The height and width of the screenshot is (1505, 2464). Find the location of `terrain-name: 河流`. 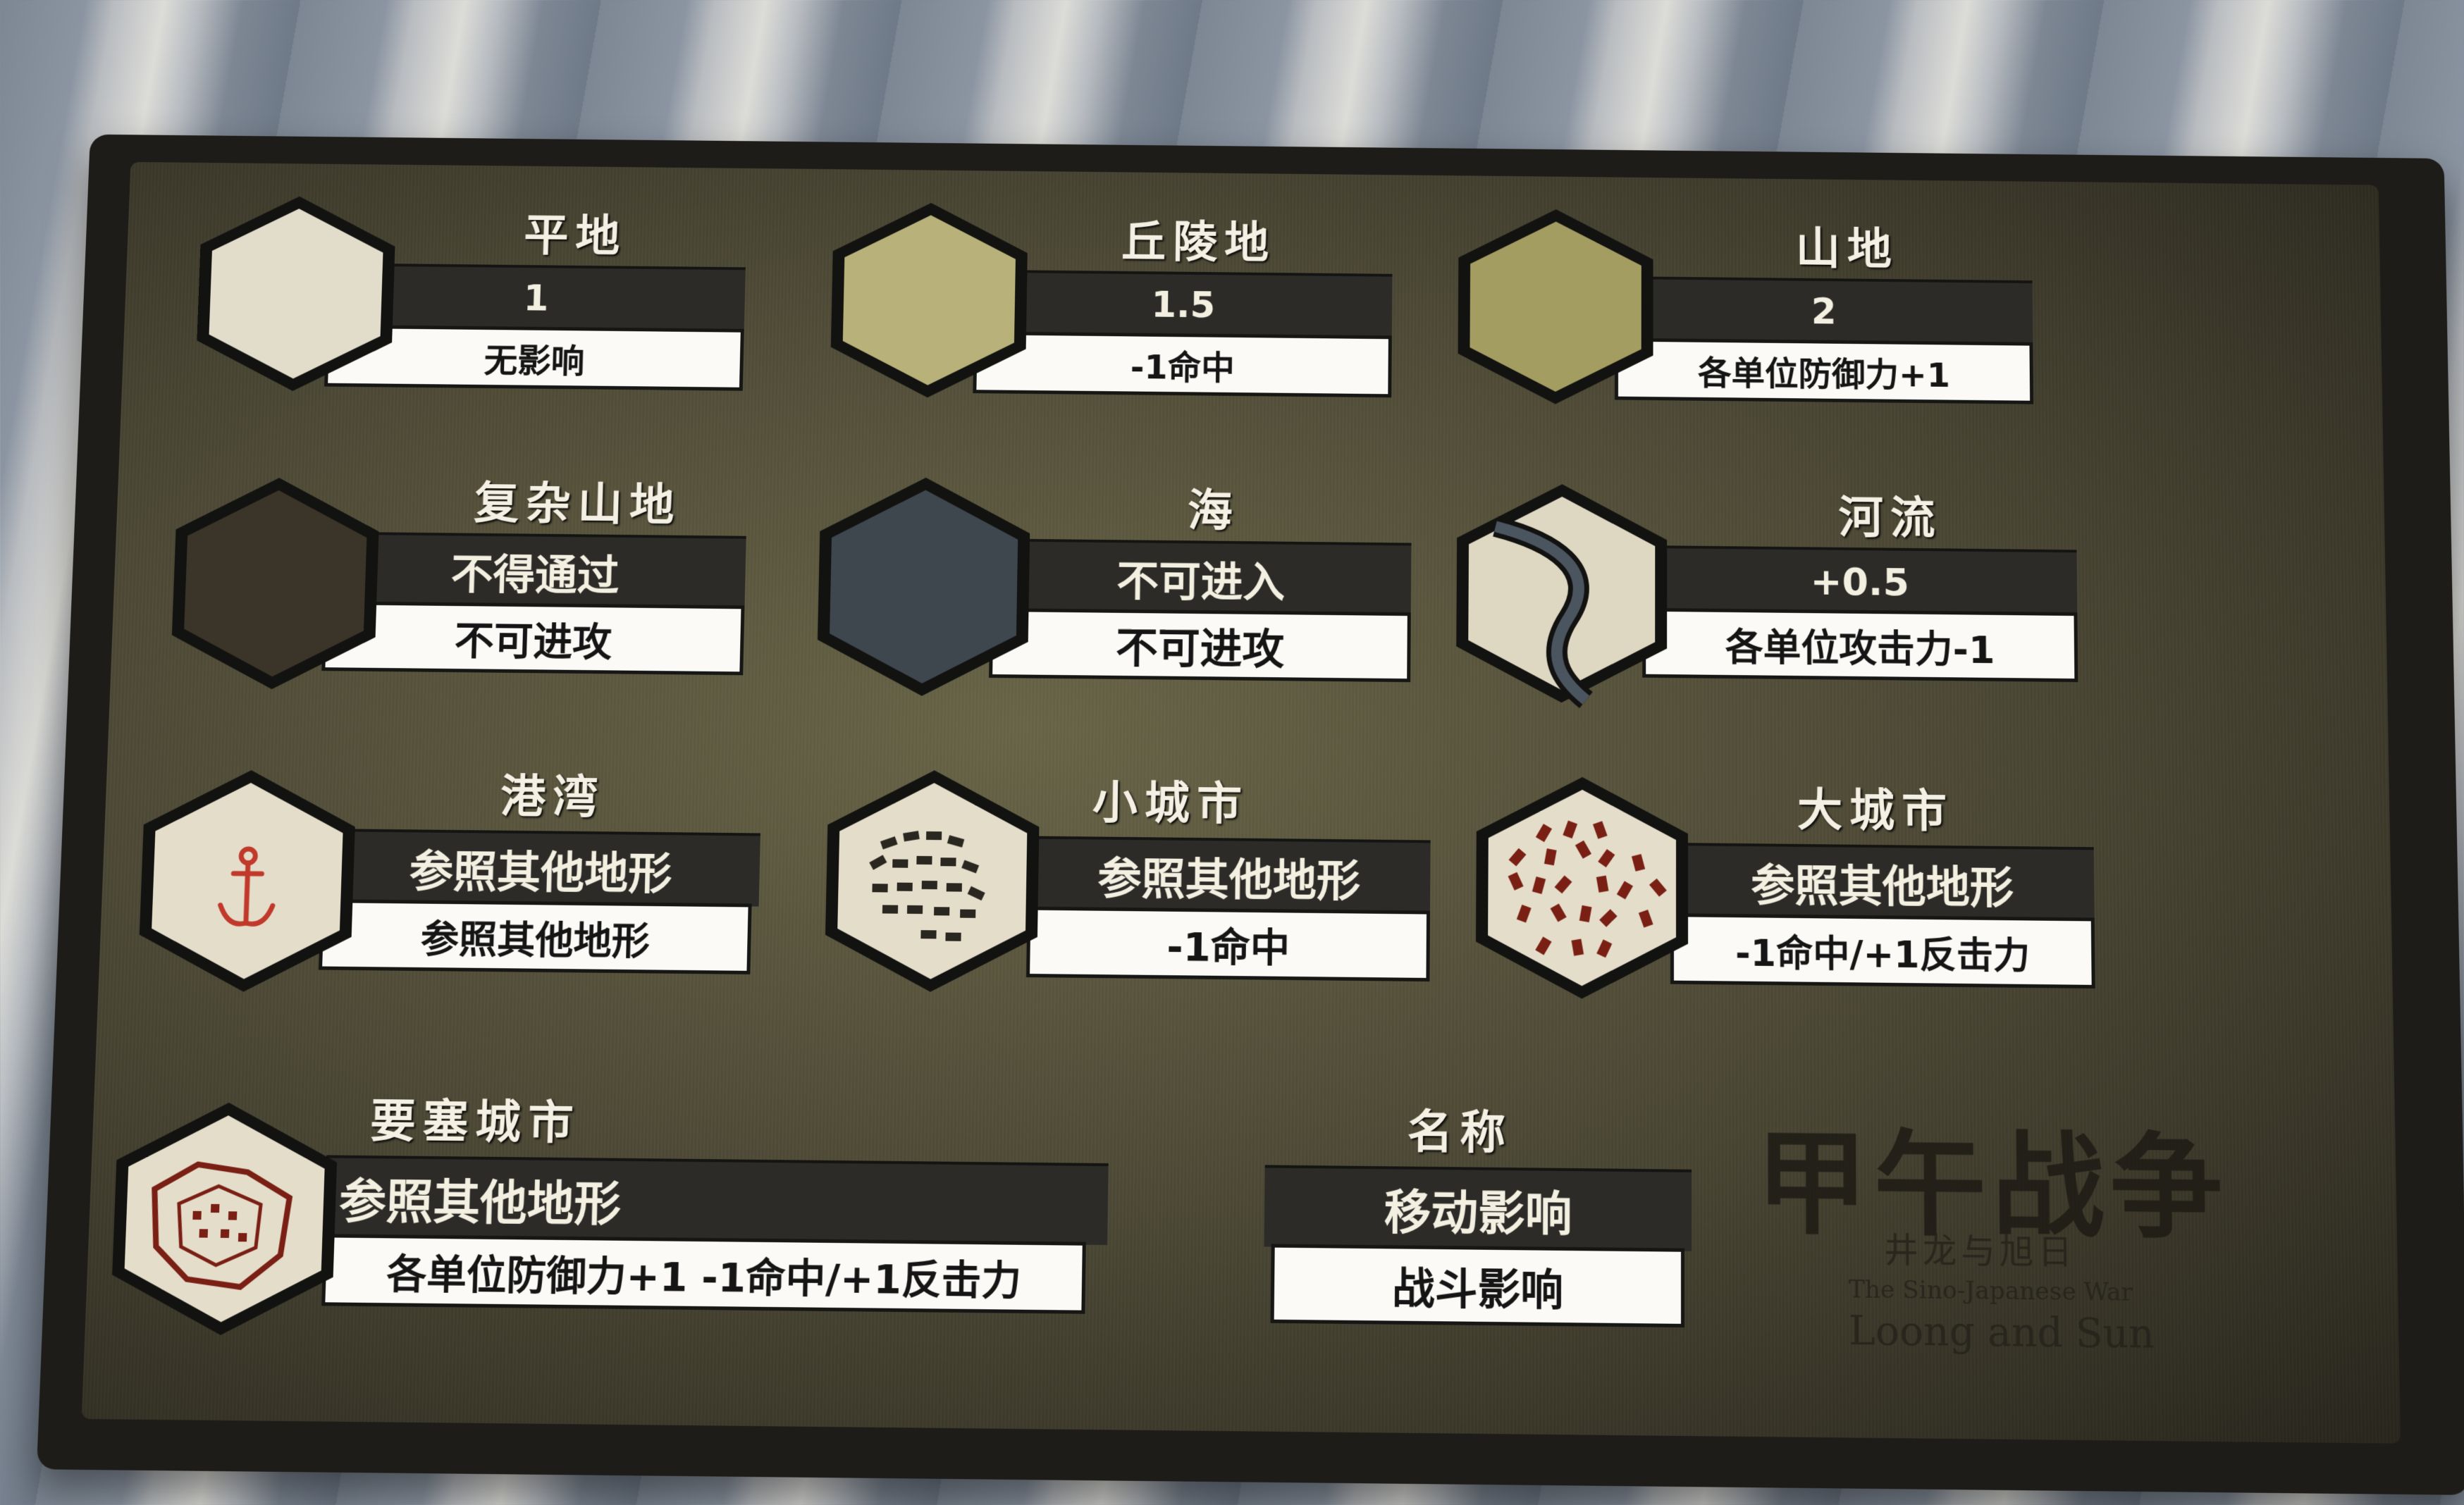

terrain-name: 河流 is located at coordinates (1890, 518).